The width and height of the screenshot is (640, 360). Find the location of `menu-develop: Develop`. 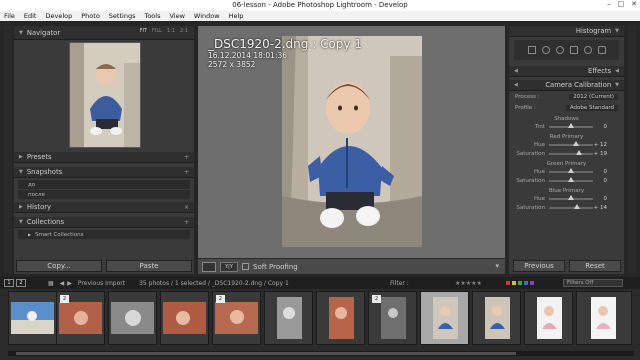

menu-develop: Develop is located at coordinates (58, 16).